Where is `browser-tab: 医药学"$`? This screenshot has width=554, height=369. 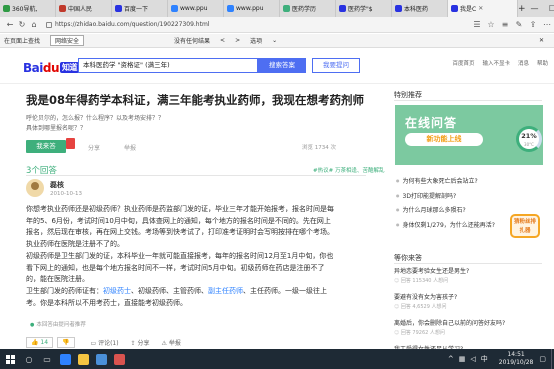
browser-tab: 医药学"$ is located at coordinates (364, 8).